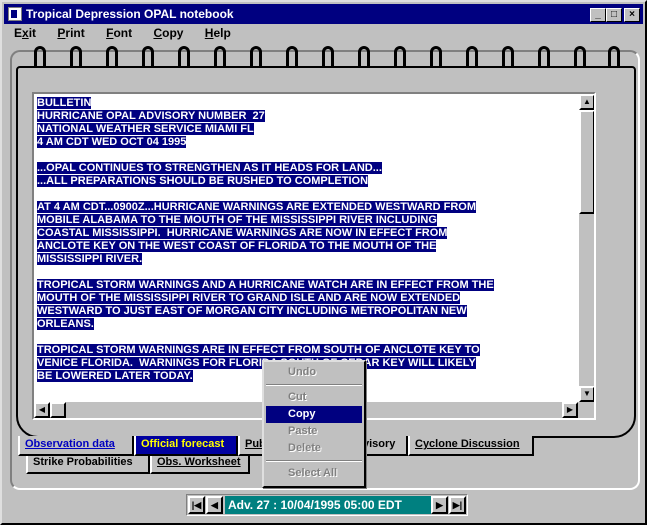 The image size is (647, 525). What do you see at coordinates (214, 505) in the screenshot?
I see `previous-advisory-button: ◀` at bounding box center [214, 505].